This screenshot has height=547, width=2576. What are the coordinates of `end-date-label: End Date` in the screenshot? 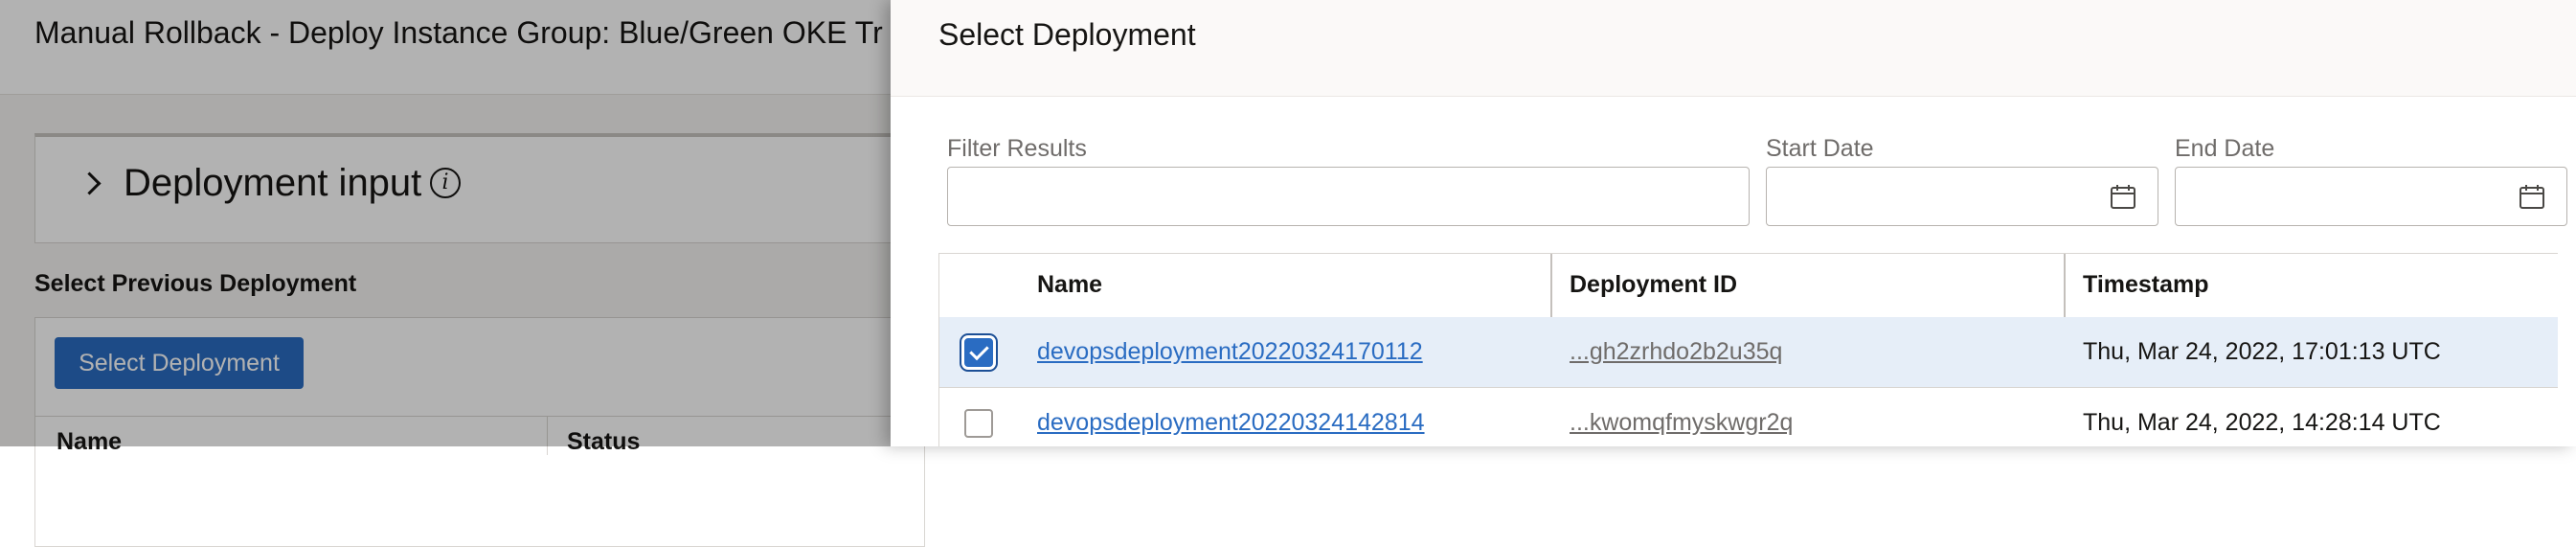 It's located at (2225, 148).